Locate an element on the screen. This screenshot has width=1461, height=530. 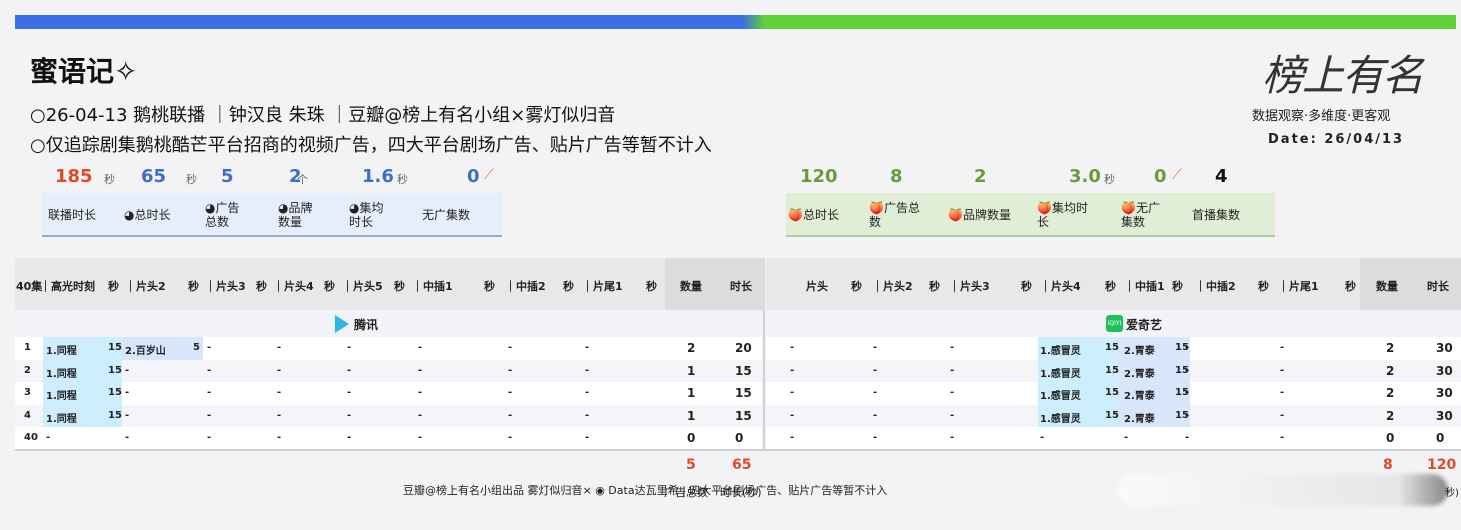
table-cell: 2.百岁山 is located at coordinates (145, 351).